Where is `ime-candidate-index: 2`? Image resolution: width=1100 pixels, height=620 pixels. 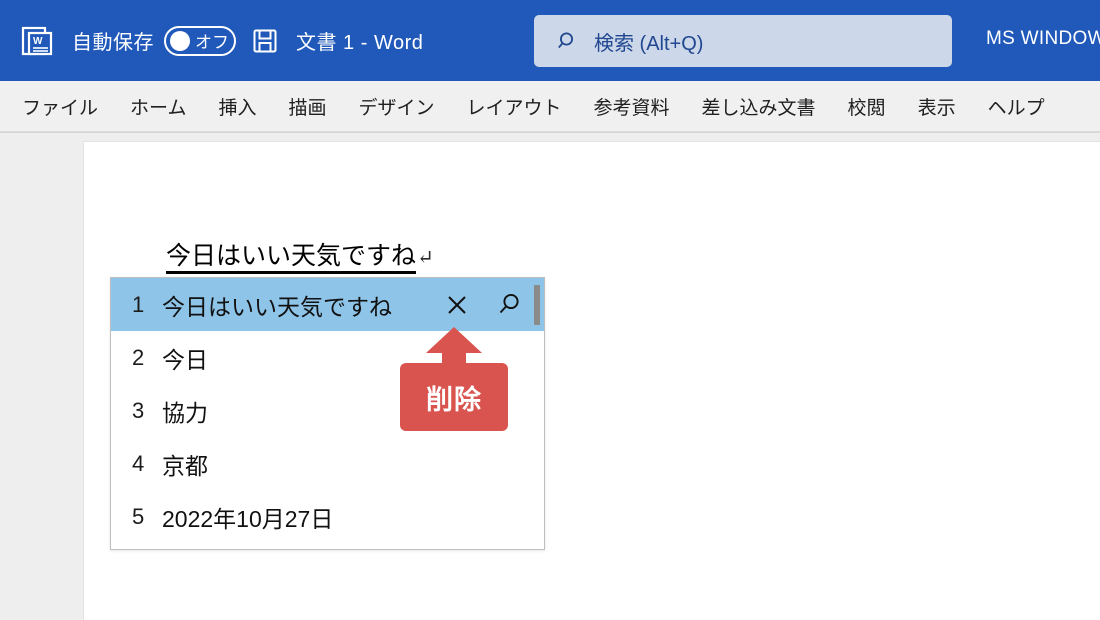
ime-candidate-index: 2 is located at coordinates (138, 357).